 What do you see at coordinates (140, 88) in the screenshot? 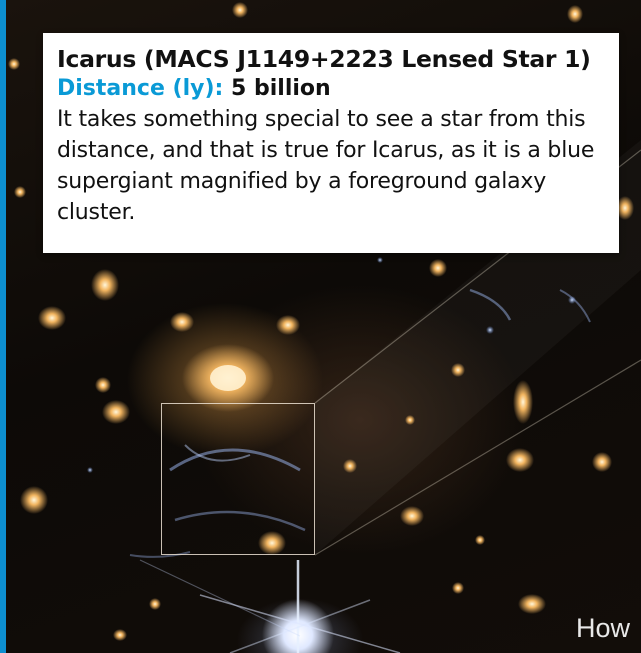
I see `distance-label: Distance (ly):` at bounding box center [140, 88].